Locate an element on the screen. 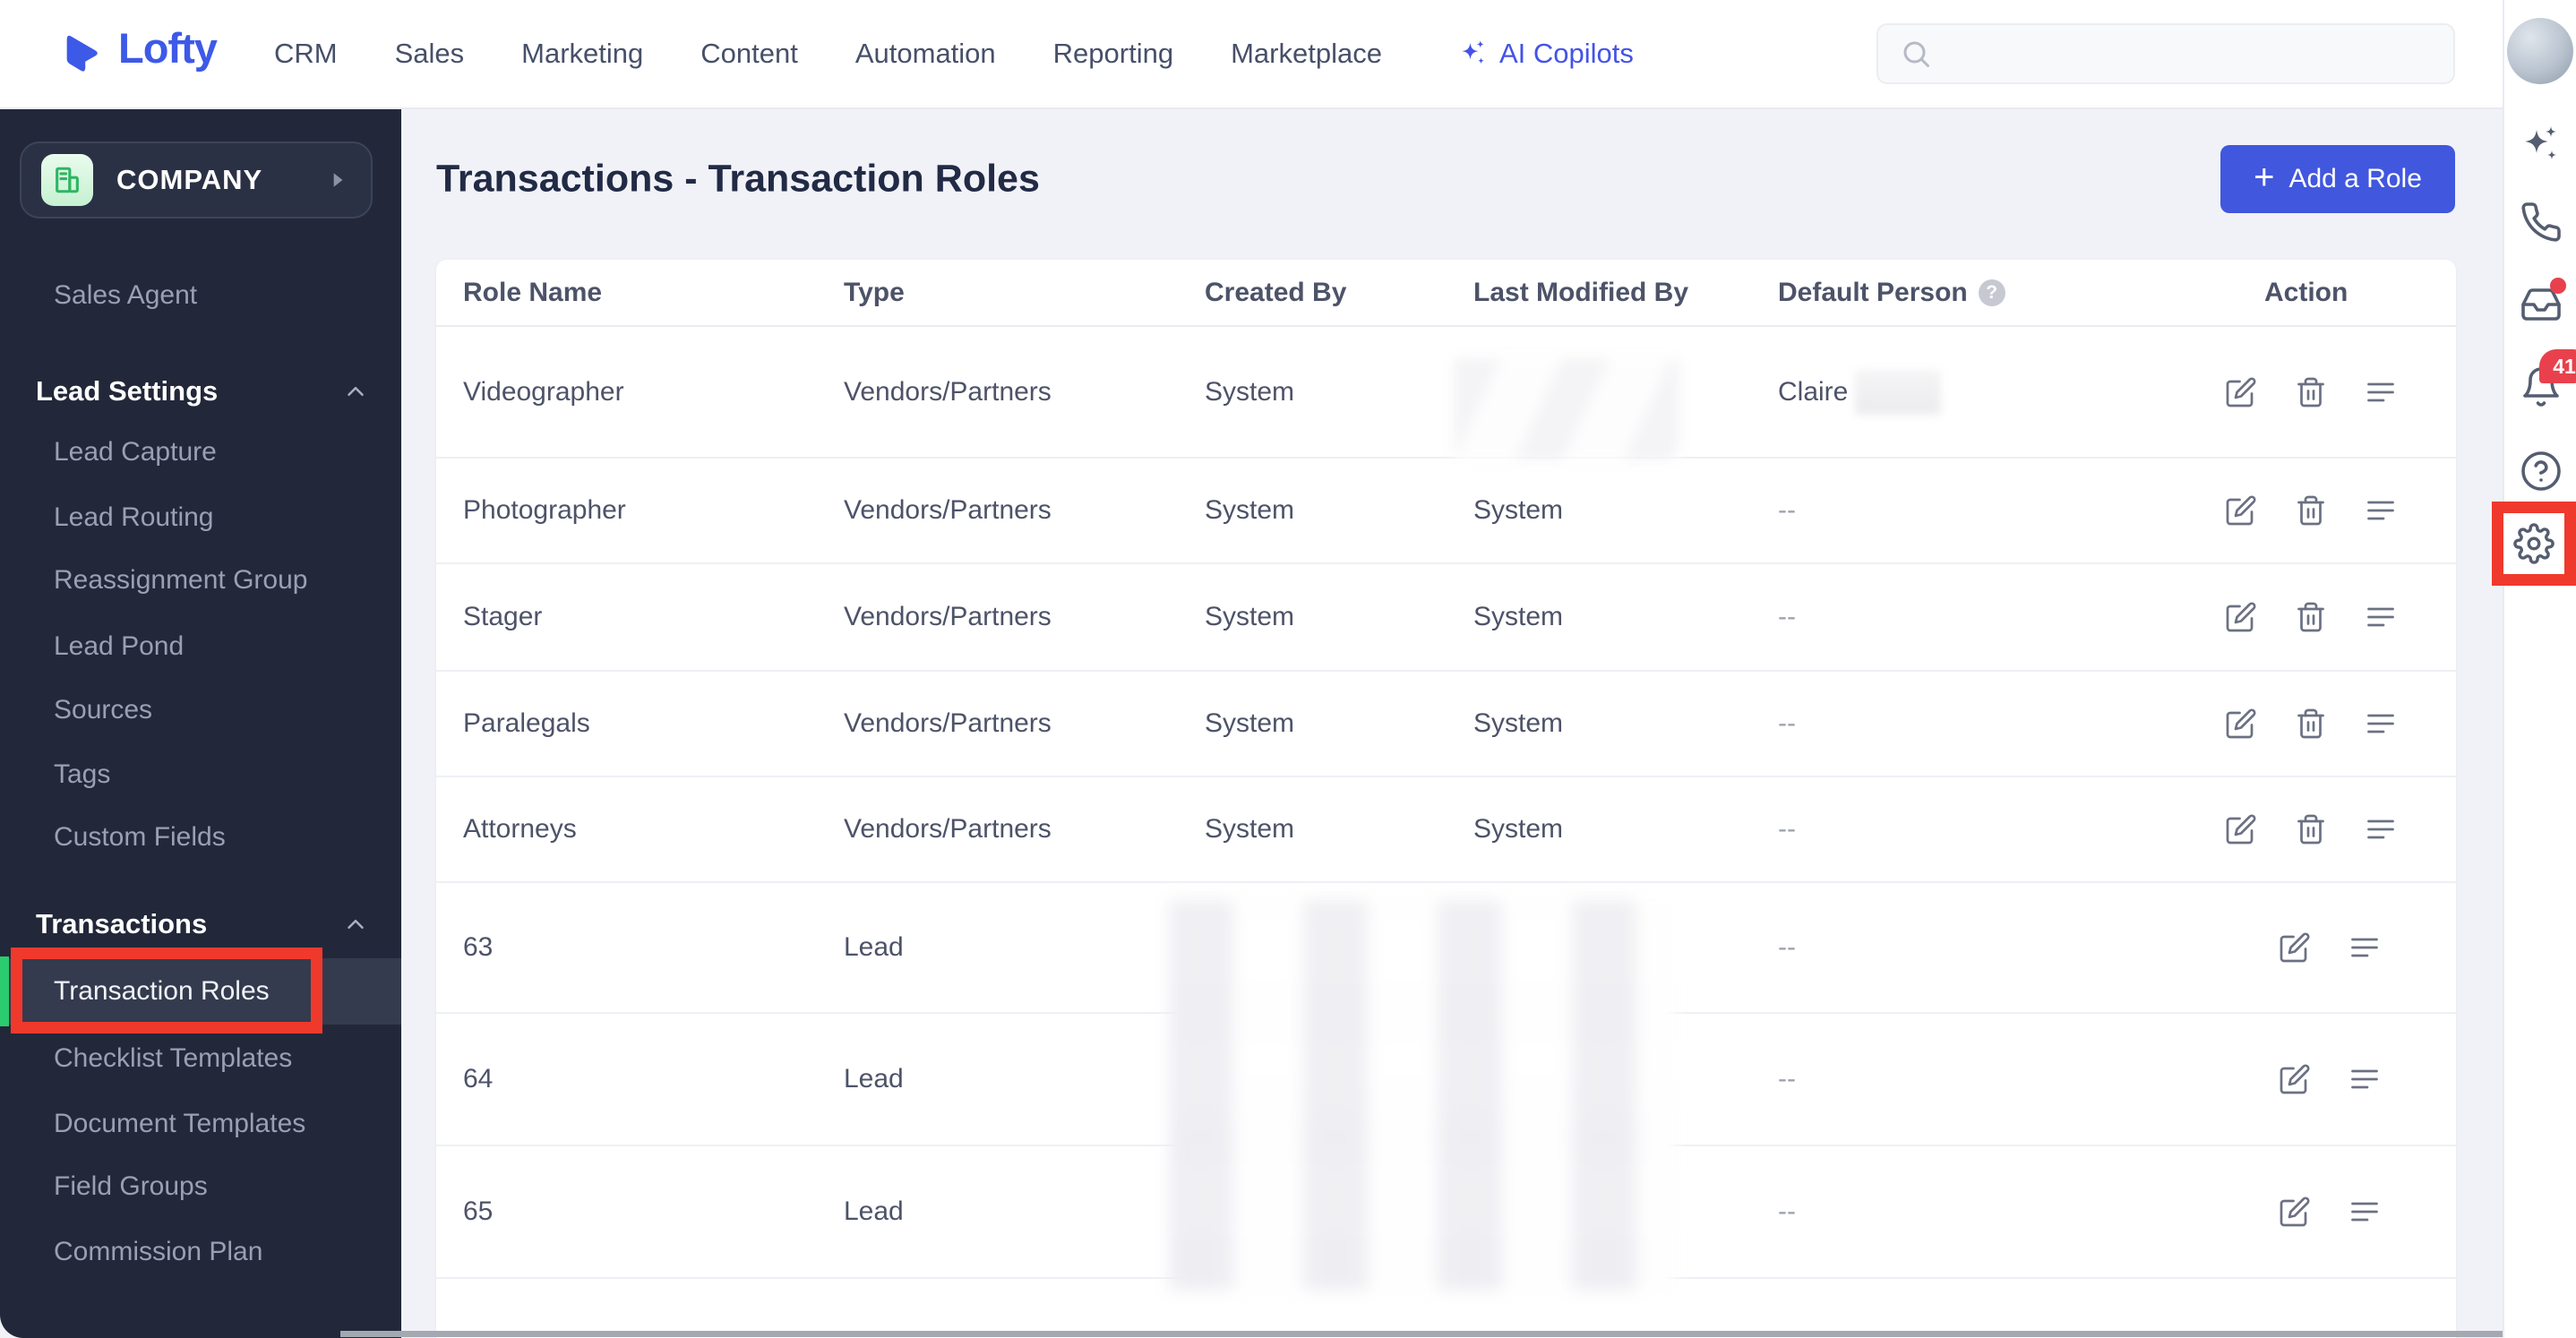 This screenshot has width=2576, height=1338. role-type: Vendors/Partners is located at coordinates (948, 723).